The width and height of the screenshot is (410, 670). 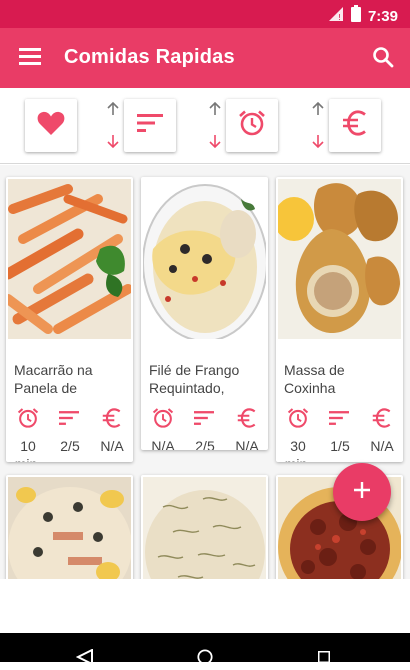 What do you see at coordinates (336, 16) in the screenshot?
I see `signal-icon: !` at bounding box center [336, 16].